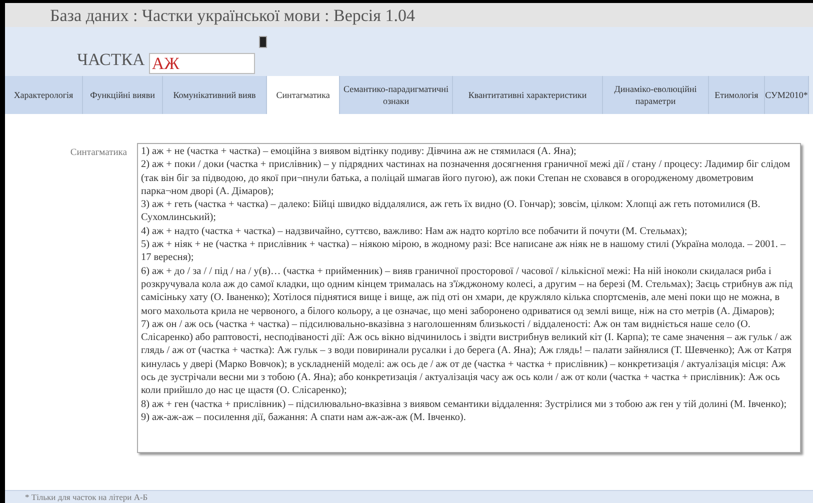 This screenshot has height=503, width=813. I want to click on entry-text: 1) аж + не (частка + частка) – емоційна з виявом відтінку подиву: Дівчина аж не стямилася (А. Яна);, so click(359, 151).